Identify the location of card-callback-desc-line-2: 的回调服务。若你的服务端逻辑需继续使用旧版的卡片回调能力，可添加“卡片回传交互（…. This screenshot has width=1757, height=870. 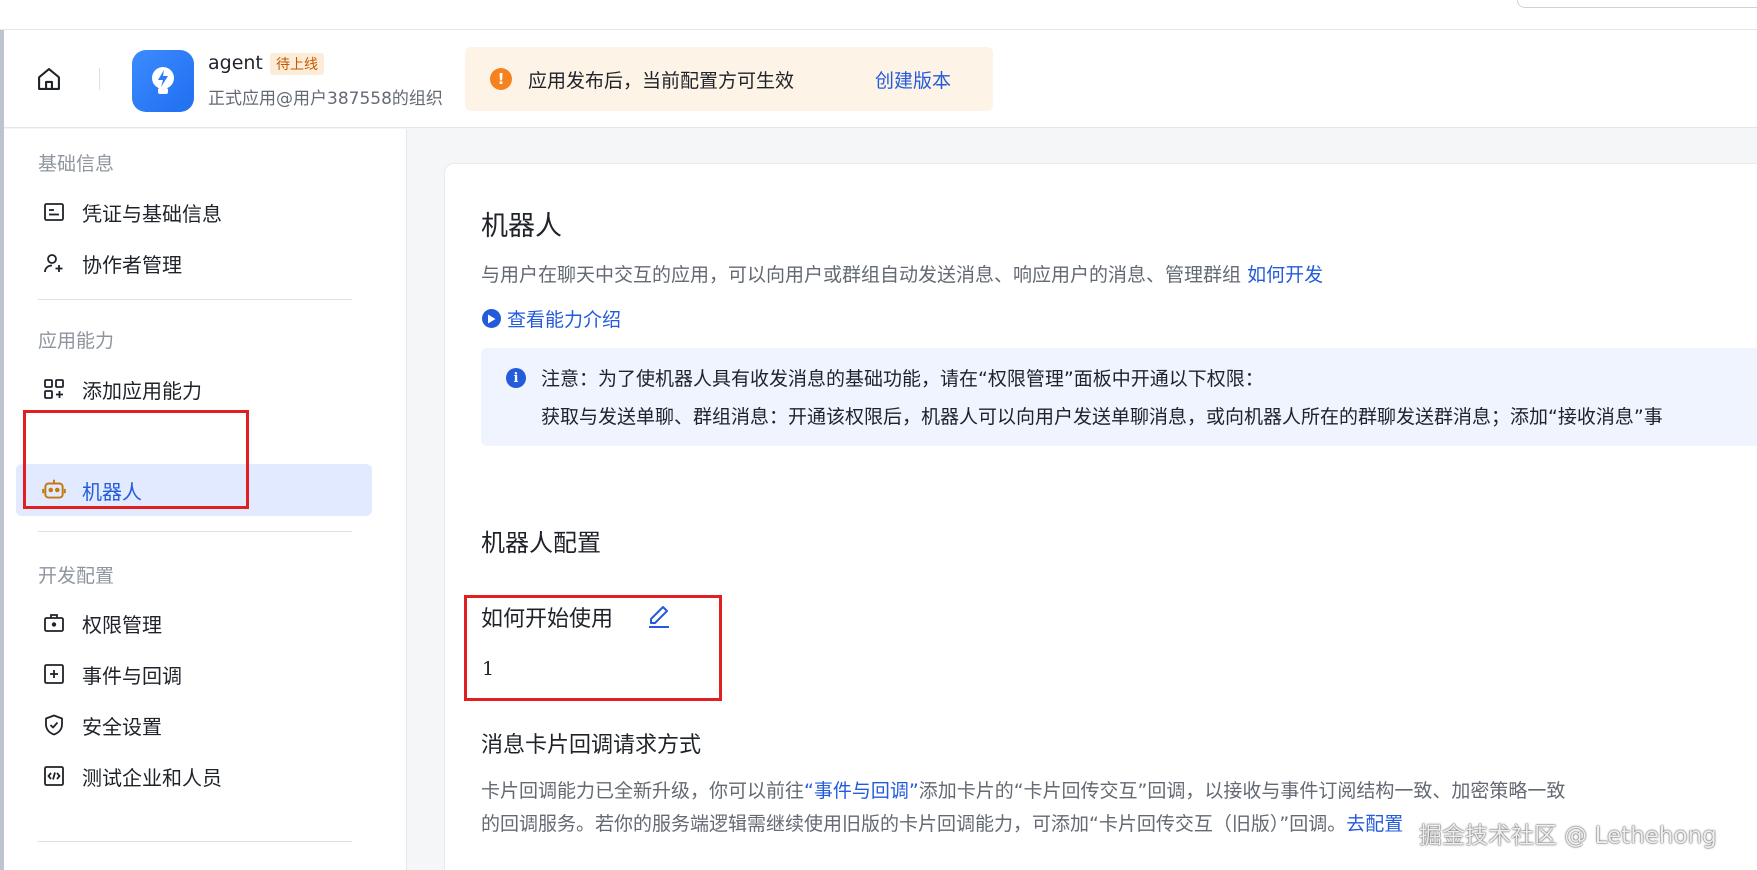
(942, 822).